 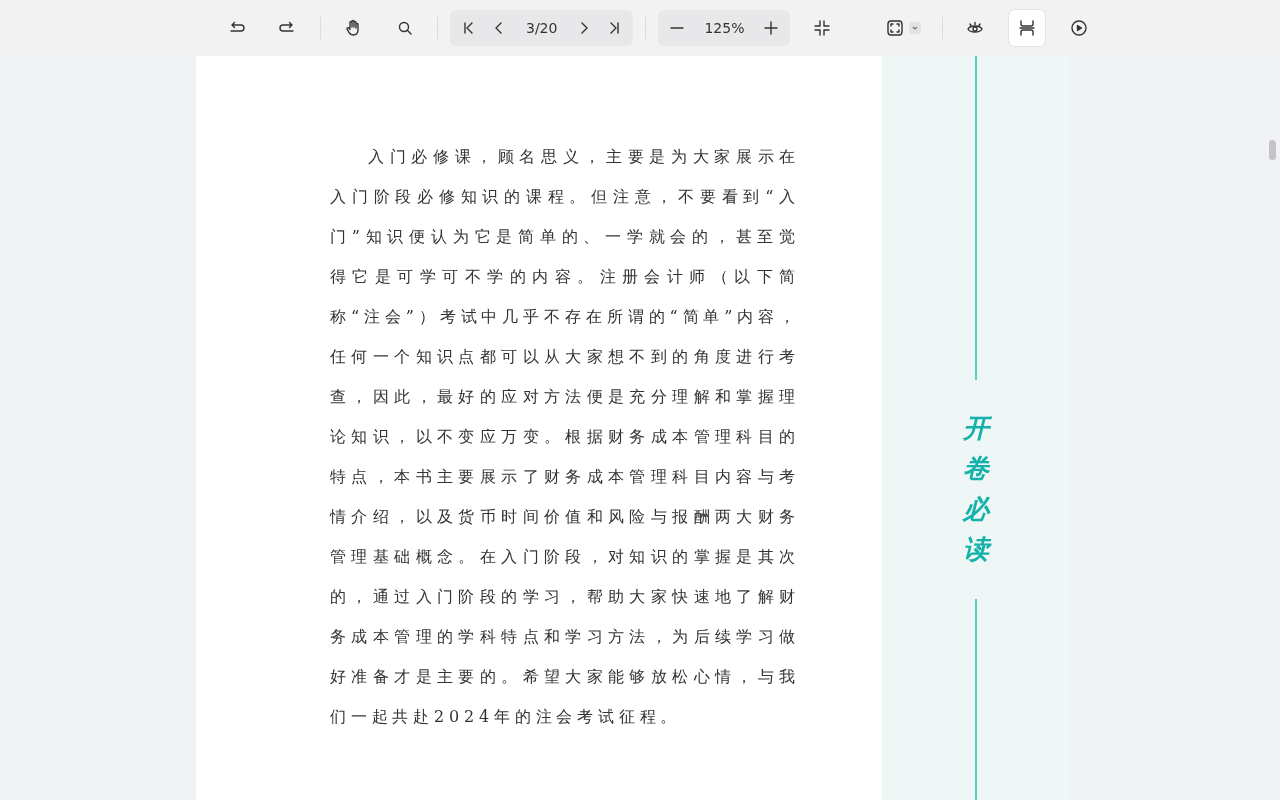 I want to click on play-icon, so click(x=1079, y=28).